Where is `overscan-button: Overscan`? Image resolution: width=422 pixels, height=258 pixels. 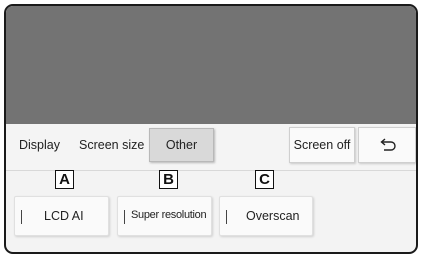 overscan-button: Overscan is located at coordinates (266, 216).